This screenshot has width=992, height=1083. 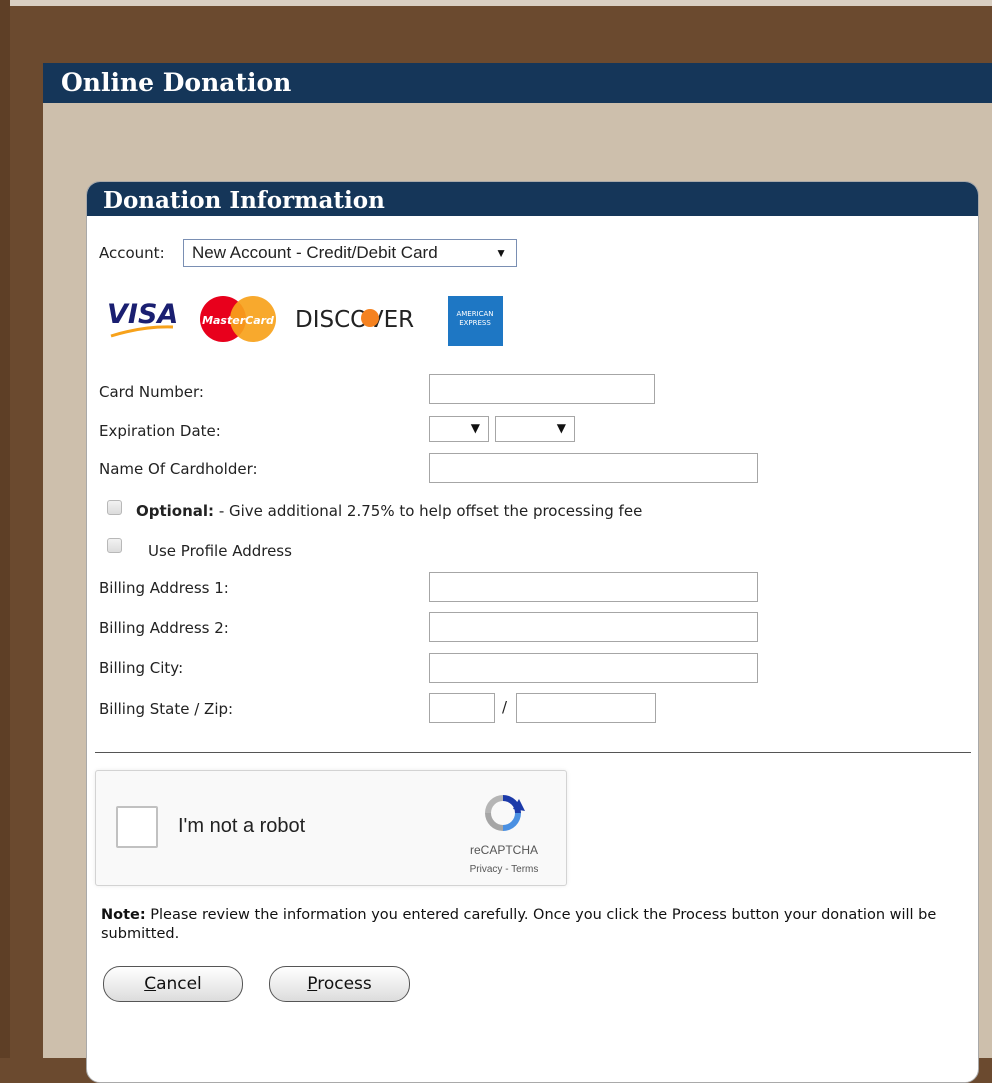 What do you see at coordinates (164, 588) in the screenshot?
I see `billing-address1-label: Billing Address 1:` at bounding box center [164, 588].